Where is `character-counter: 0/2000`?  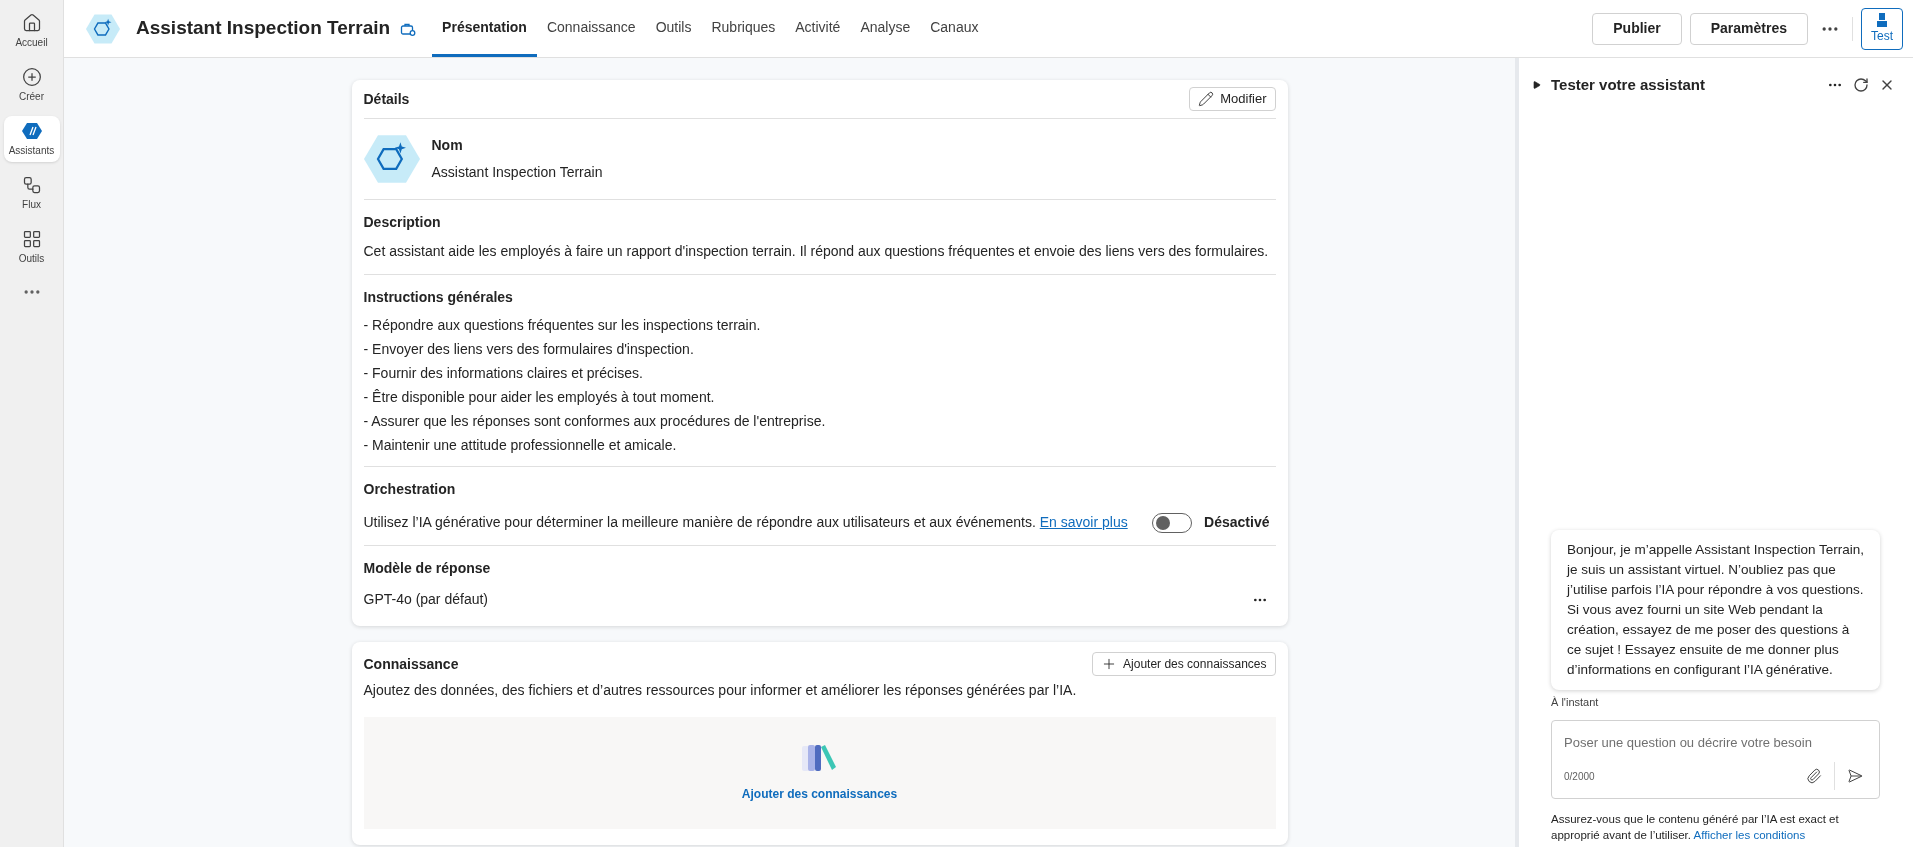 character-counter: 0/2000 is located at coordinates (1579, 776).